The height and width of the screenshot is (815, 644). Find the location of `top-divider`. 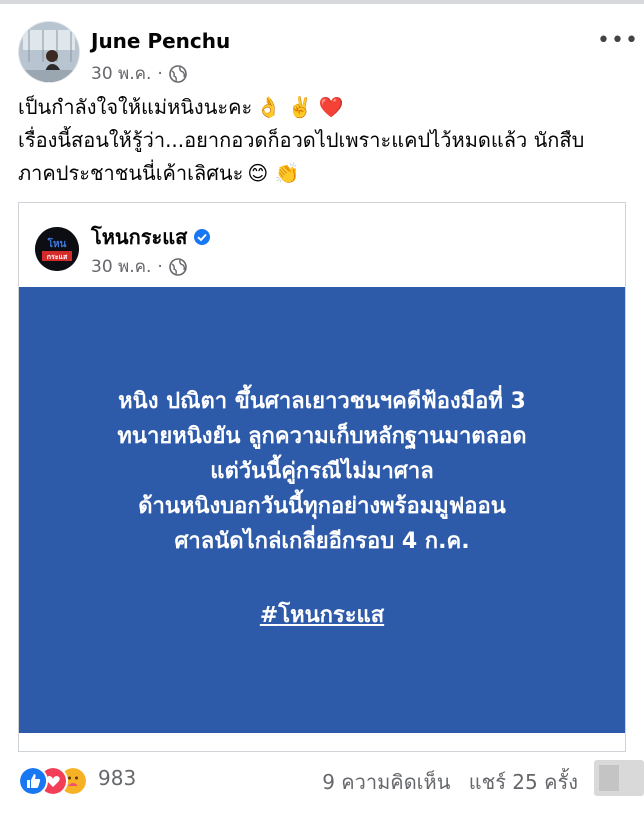

top-divider is located at coordinates (322, 2).